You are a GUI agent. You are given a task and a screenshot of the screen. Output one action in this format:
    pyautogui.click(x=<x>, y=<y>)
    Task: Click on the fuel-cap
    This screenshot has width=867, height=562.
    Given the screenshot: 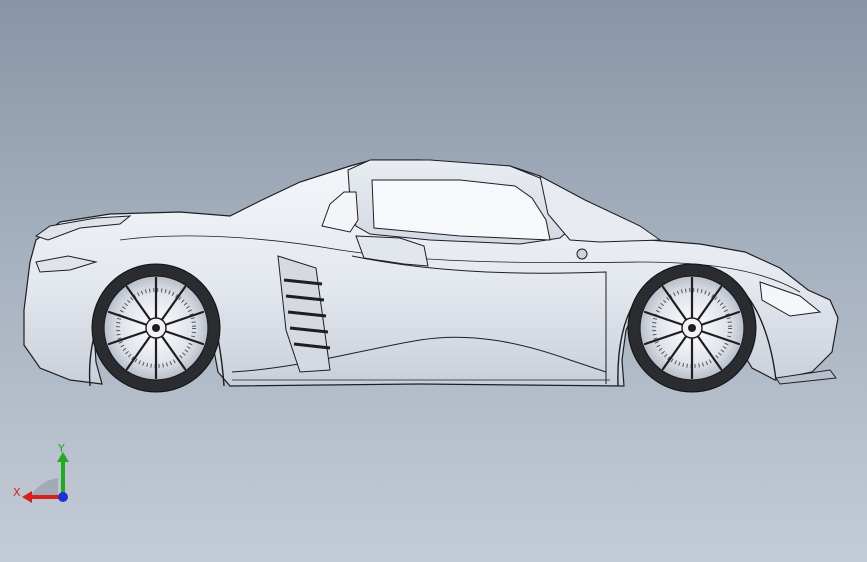 What is the action you would take?
    pyautogui.click(x=582, y=254)
    